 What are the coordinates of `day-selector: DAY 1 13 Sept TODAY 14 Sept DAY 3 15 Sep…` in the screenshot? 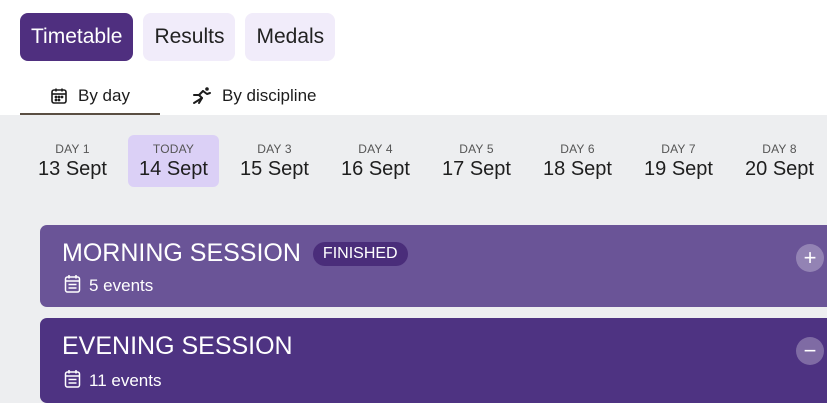 It's located at (427, 161).